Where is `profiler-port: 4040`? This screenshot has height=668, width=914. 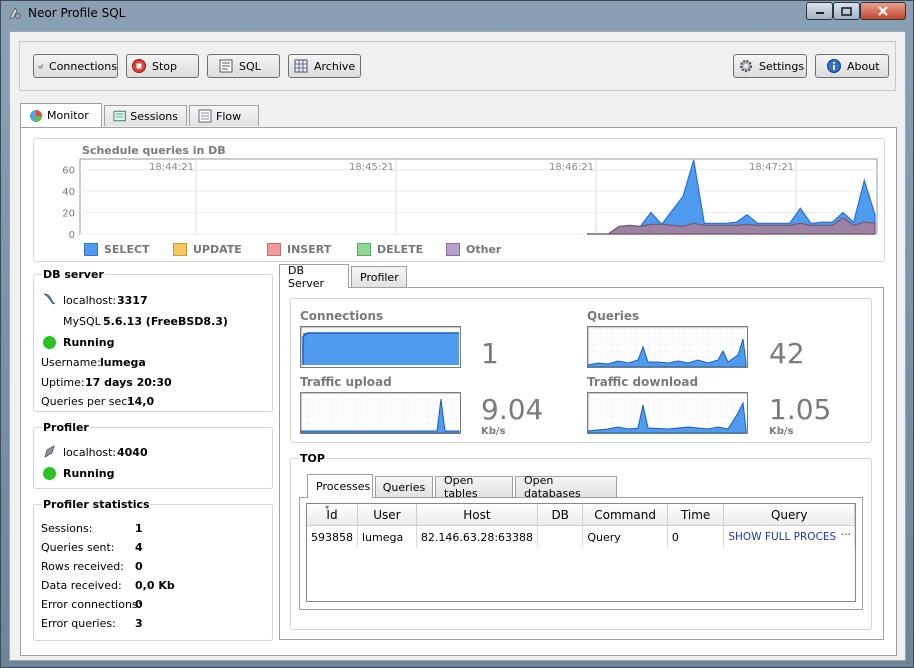 profiler-port: 4040 is located at coordinates (132, 452).